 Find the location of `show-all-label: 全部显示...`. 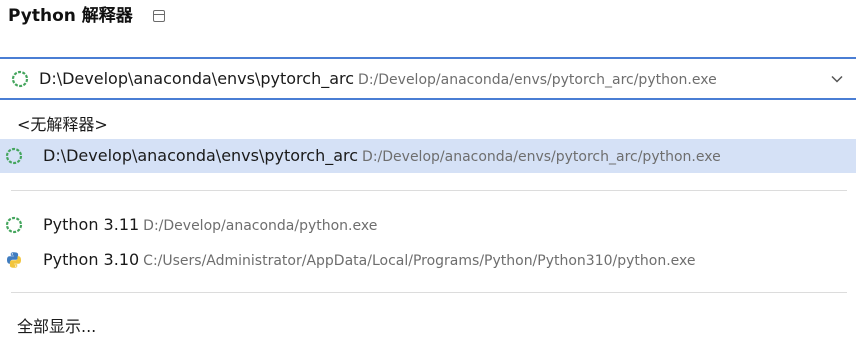

show-all-label: 全部显示... is located at coordinates (57, 326).